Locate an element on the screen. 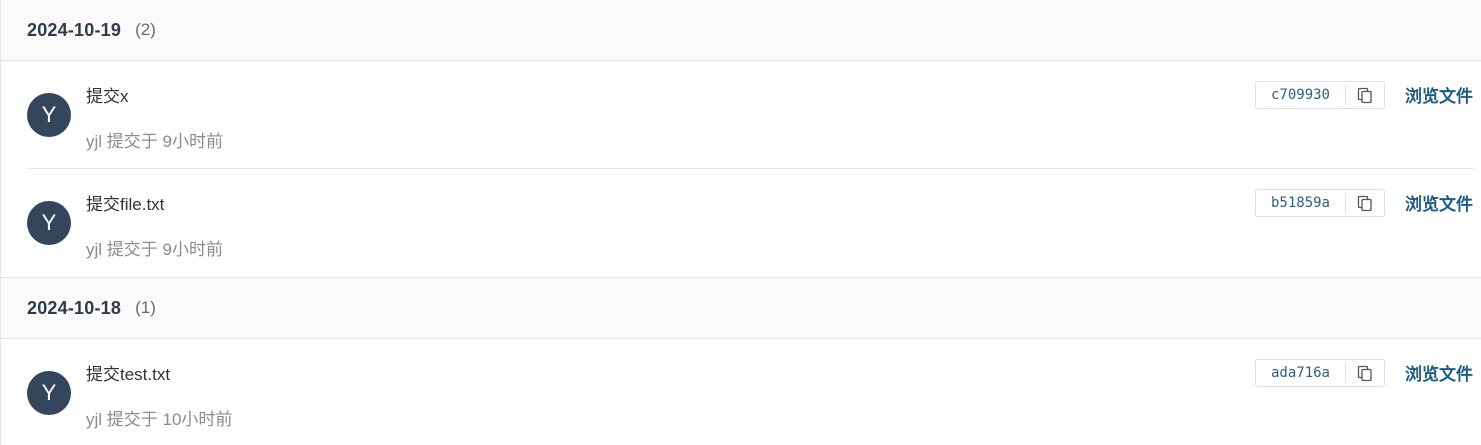 Image resolution: width=1481 pixels, height=445 pixels. group-date: 2024-10-19 is located at coordinates (74, 29).